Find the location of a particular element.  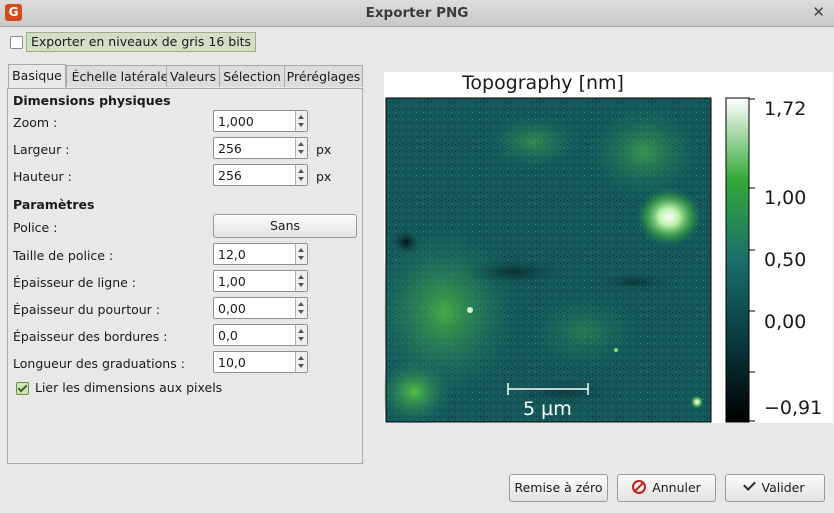

outline-width-spinner: 0,00 is located at coordinates (260, 308).